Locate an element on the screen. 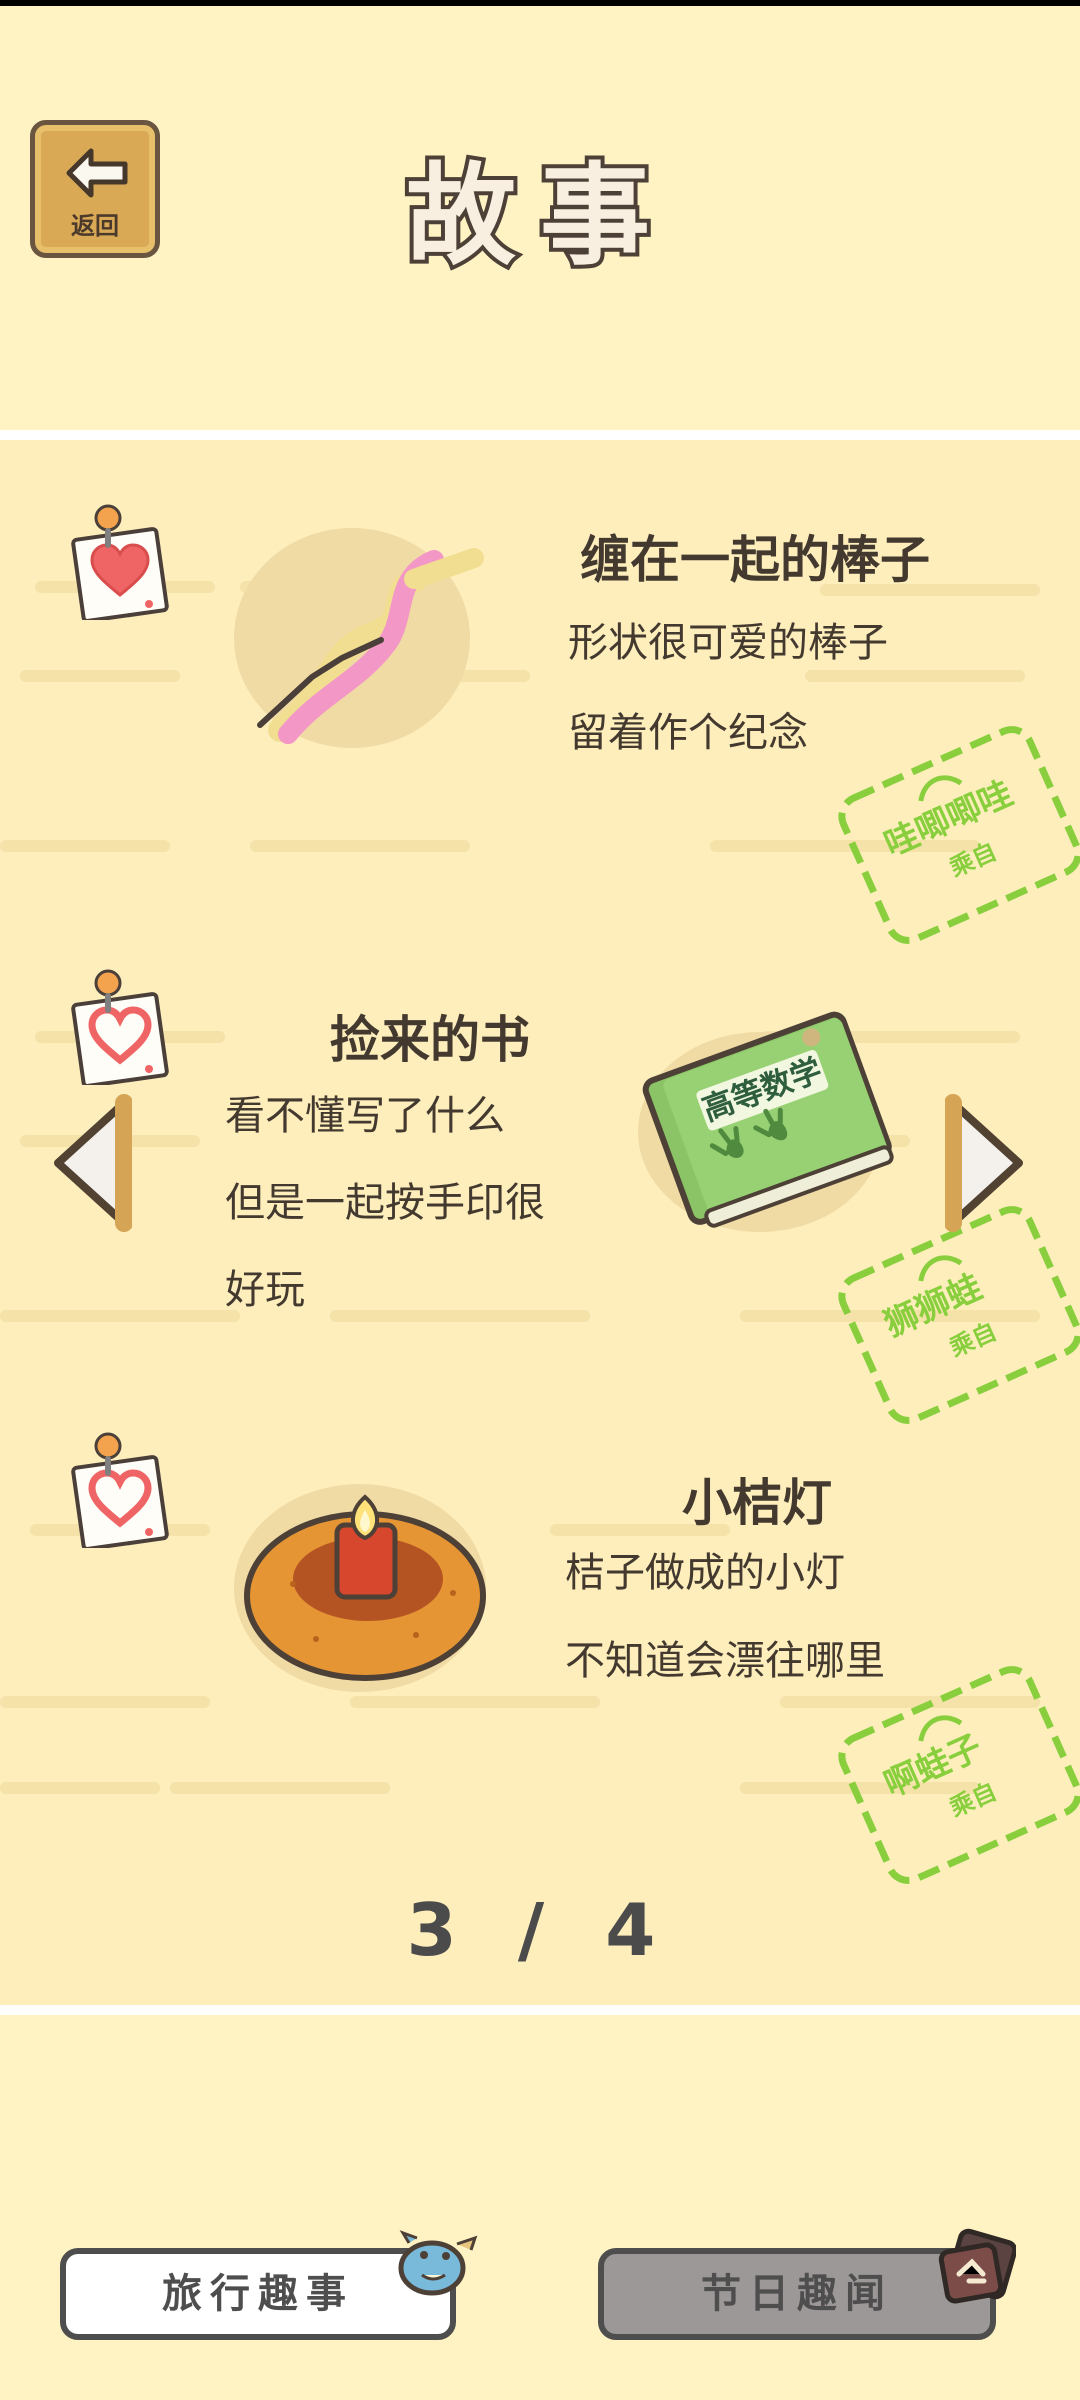 Image resolution: width=1080 pixels, height=2400 pixels. twisted-sticks-image is located at coordinates (365, 640).